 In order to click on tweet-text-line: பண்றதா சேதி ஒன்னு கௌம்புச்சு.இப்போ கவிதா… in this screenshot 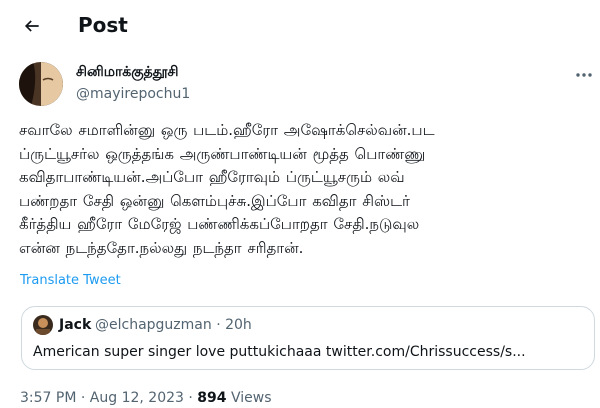, I will do `click(214, 200)`.